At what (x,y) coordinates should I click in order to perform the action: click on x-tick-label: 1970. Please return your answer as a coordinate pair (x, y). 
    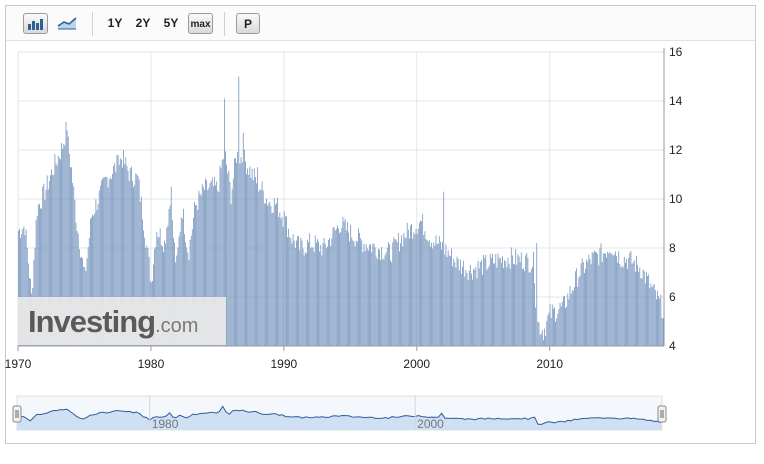
    Looking at the image, I should click on (18, 364).